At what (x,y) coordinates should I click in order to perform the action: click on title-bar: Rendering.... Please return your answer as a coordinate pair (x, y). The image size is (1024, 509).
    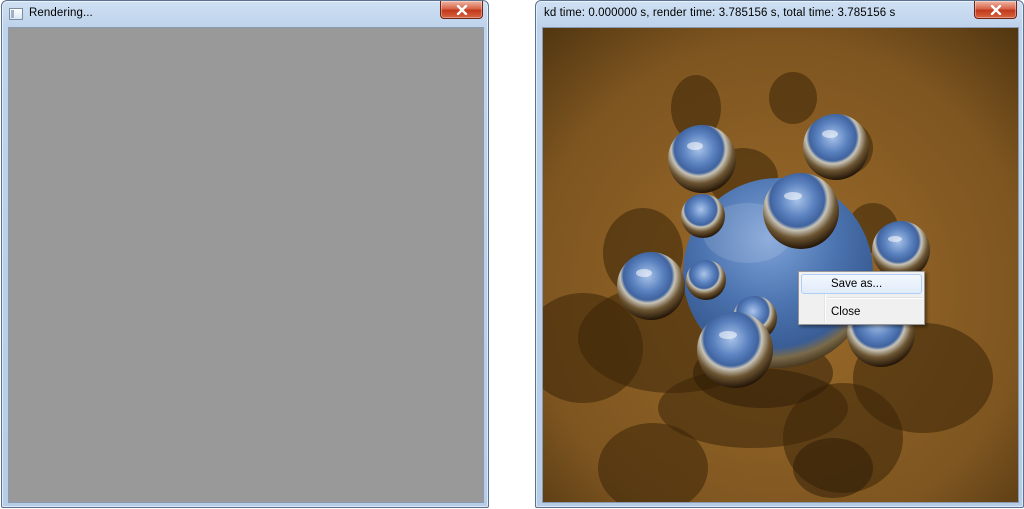
    Looking at the image, I should click on (245, 14).